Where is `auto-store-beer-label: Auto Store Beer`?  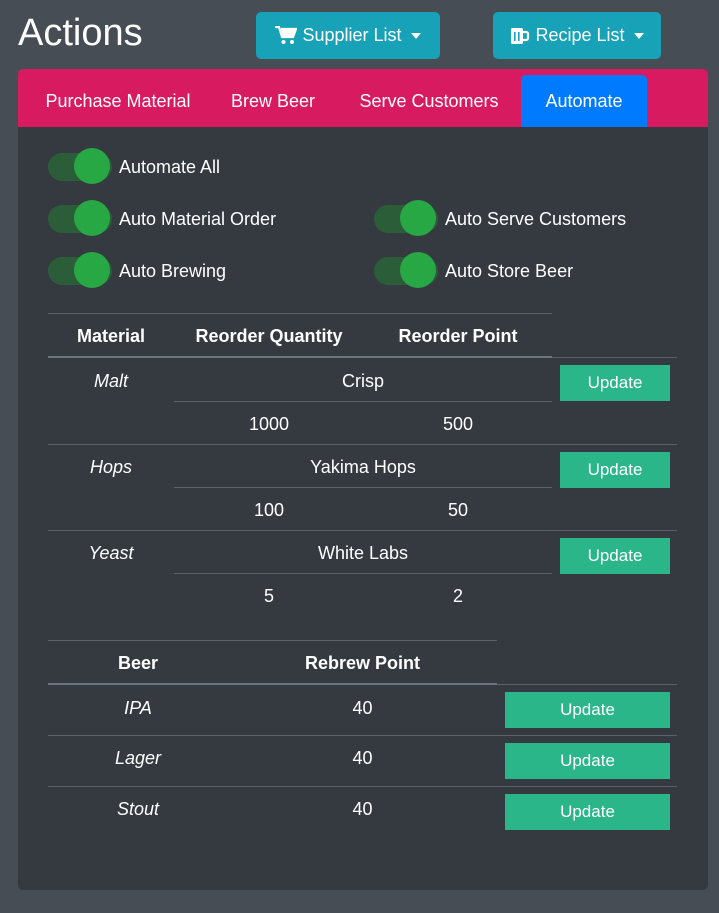
auto-store-beer-label: Auto Store Beer is located at coordinates (509, 270).